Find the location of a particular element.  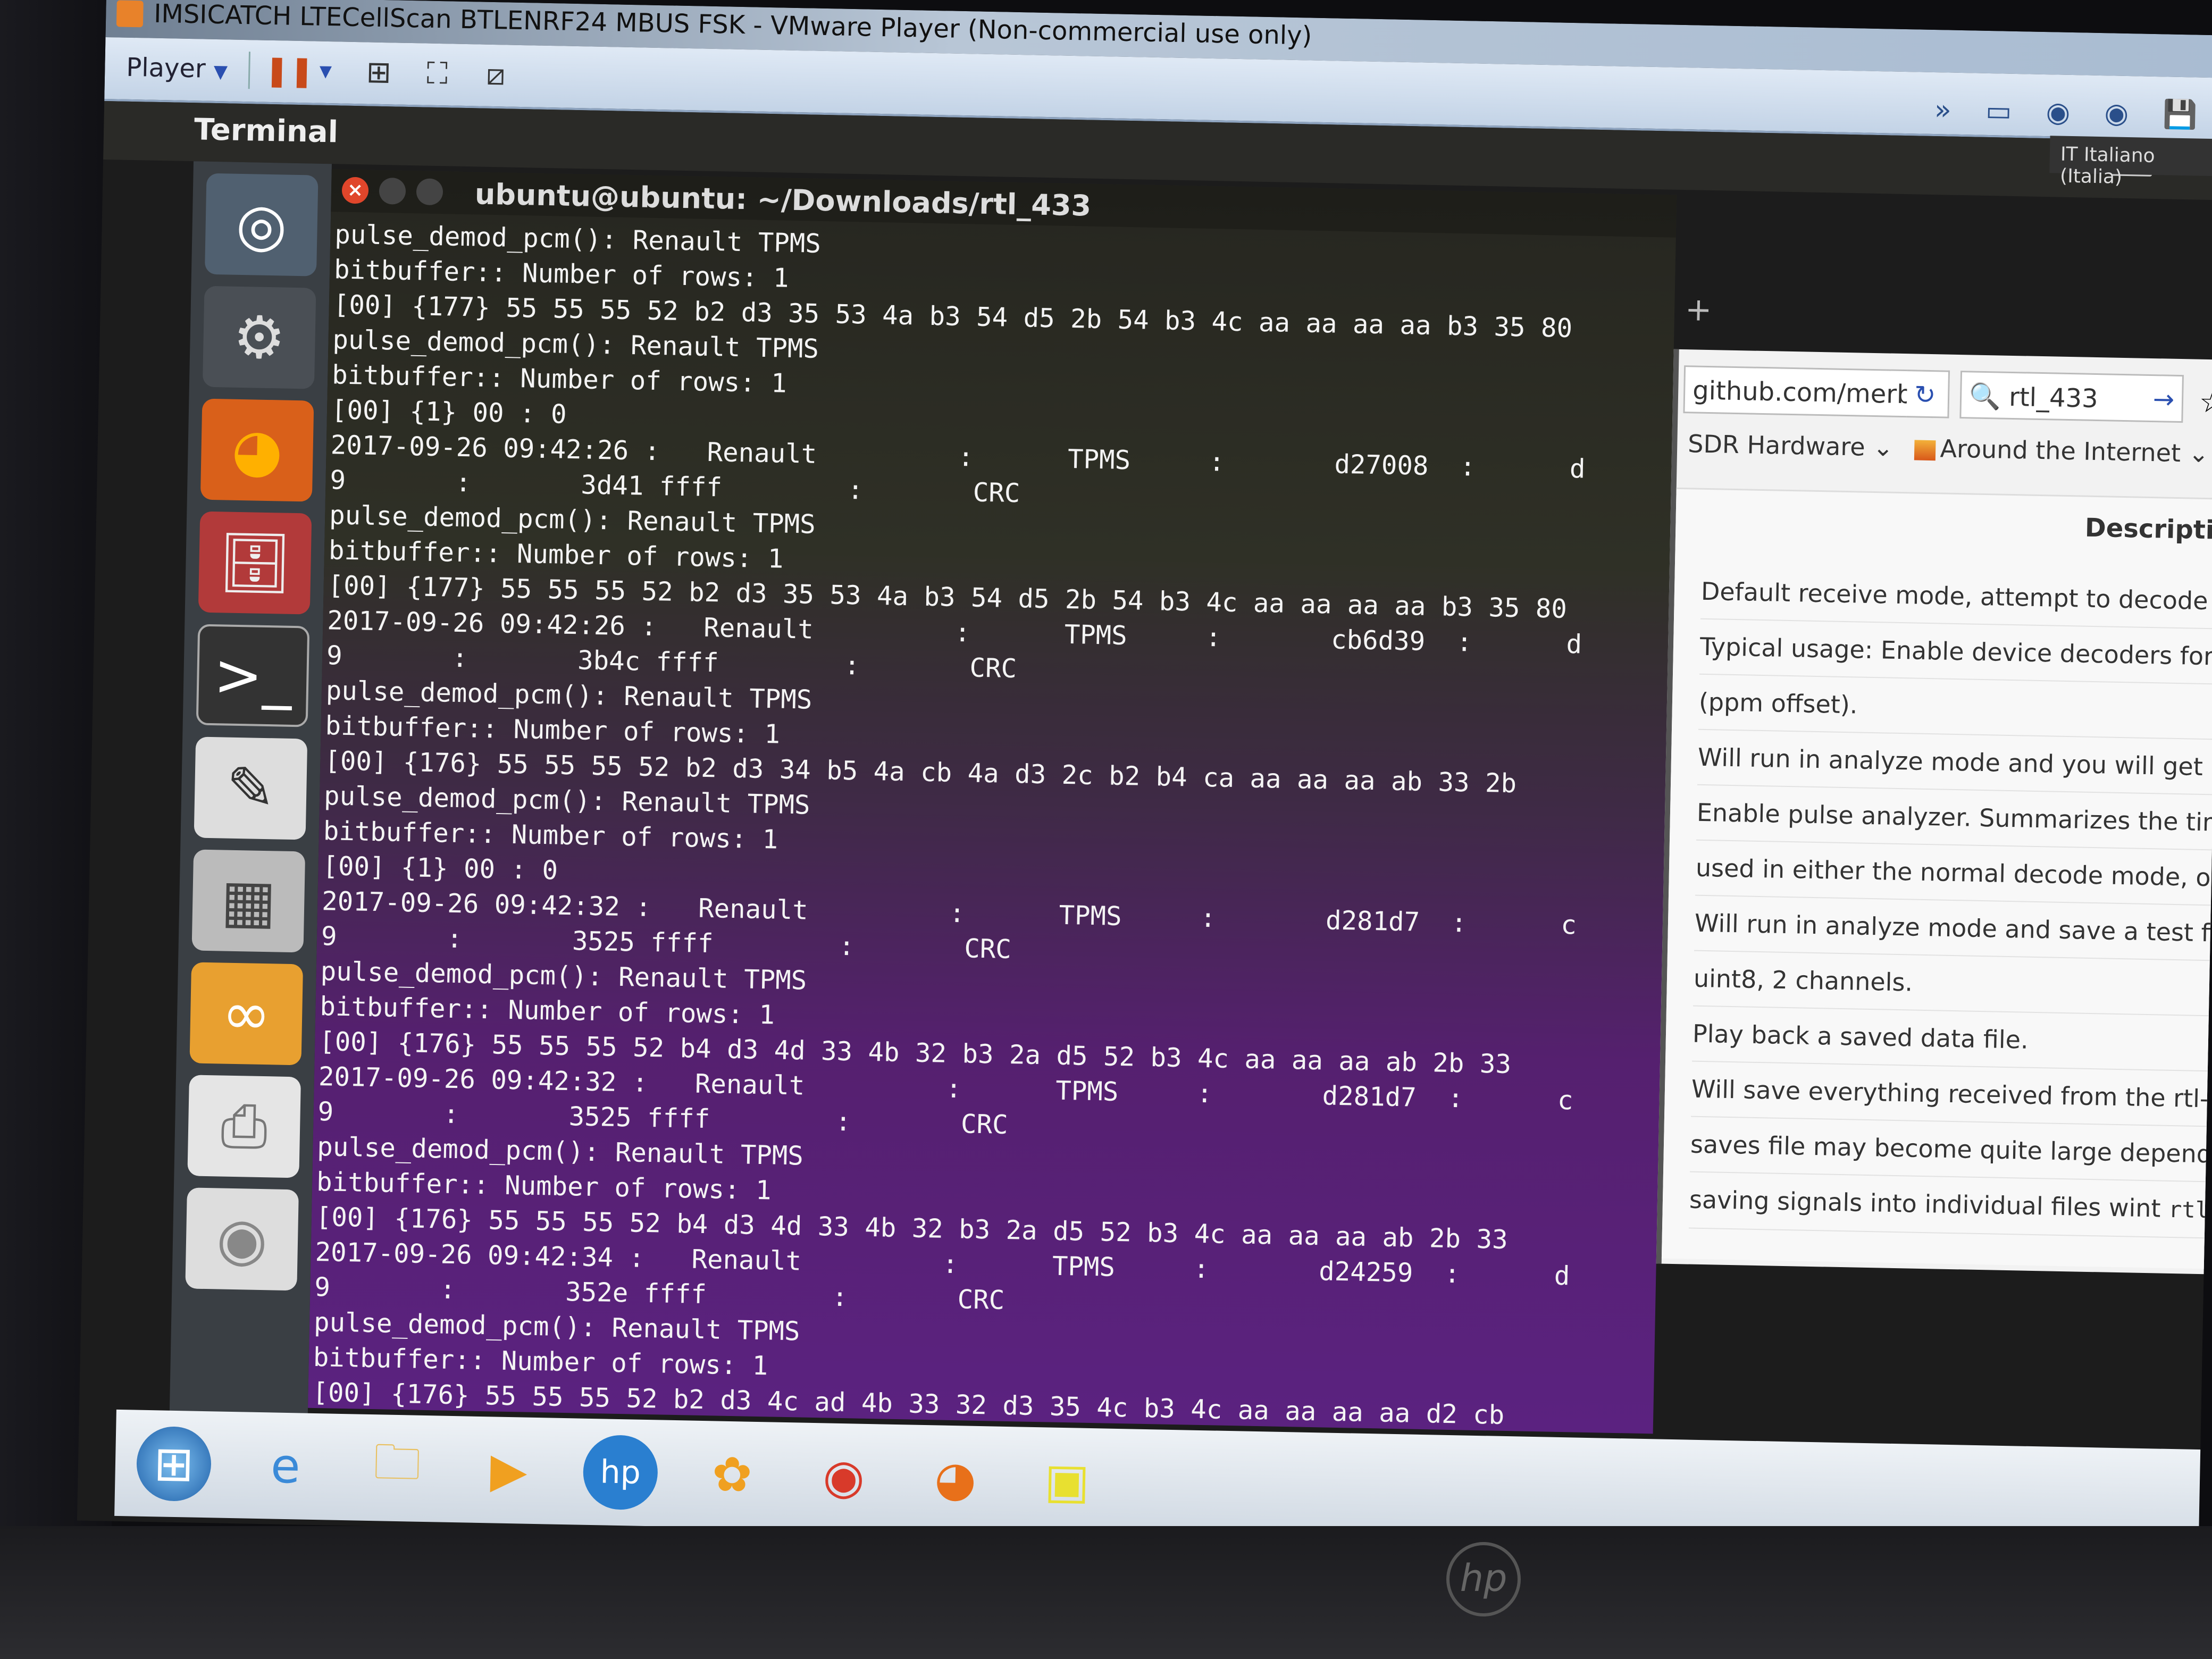

bookmark-sdr-hardware: SDR Hardware ⌄ is located at coordinates (1790, 445).